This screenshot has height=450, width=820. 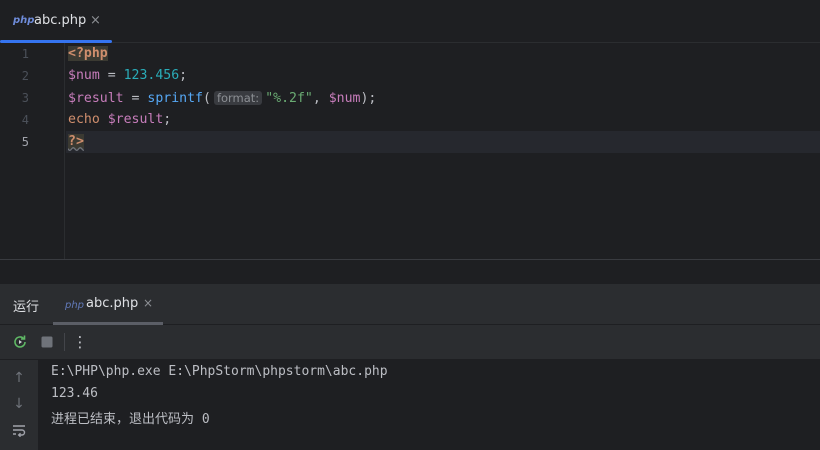 I want to click on console-output-line: 进程已结束，退出代码为 0, so click(x=130, y=419).